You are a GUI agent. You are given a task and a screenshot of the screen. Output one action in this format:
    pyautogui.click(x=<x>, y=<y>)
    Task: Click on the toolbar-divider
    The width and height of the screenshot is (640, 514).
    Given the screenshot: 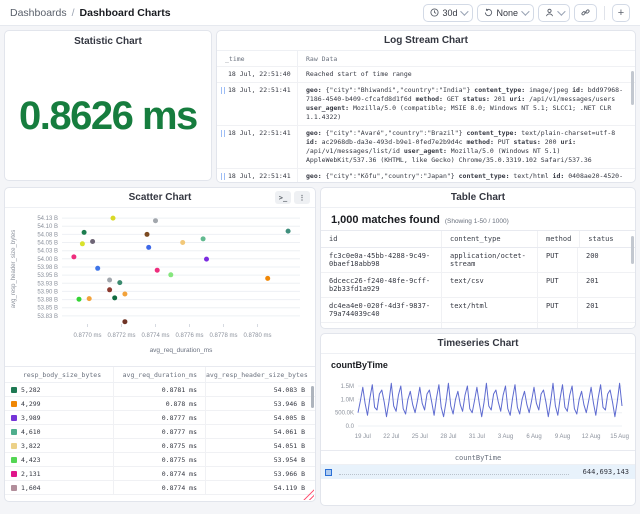 What is the action you would take?
    pyautogui.click(x=604, y=12)
    